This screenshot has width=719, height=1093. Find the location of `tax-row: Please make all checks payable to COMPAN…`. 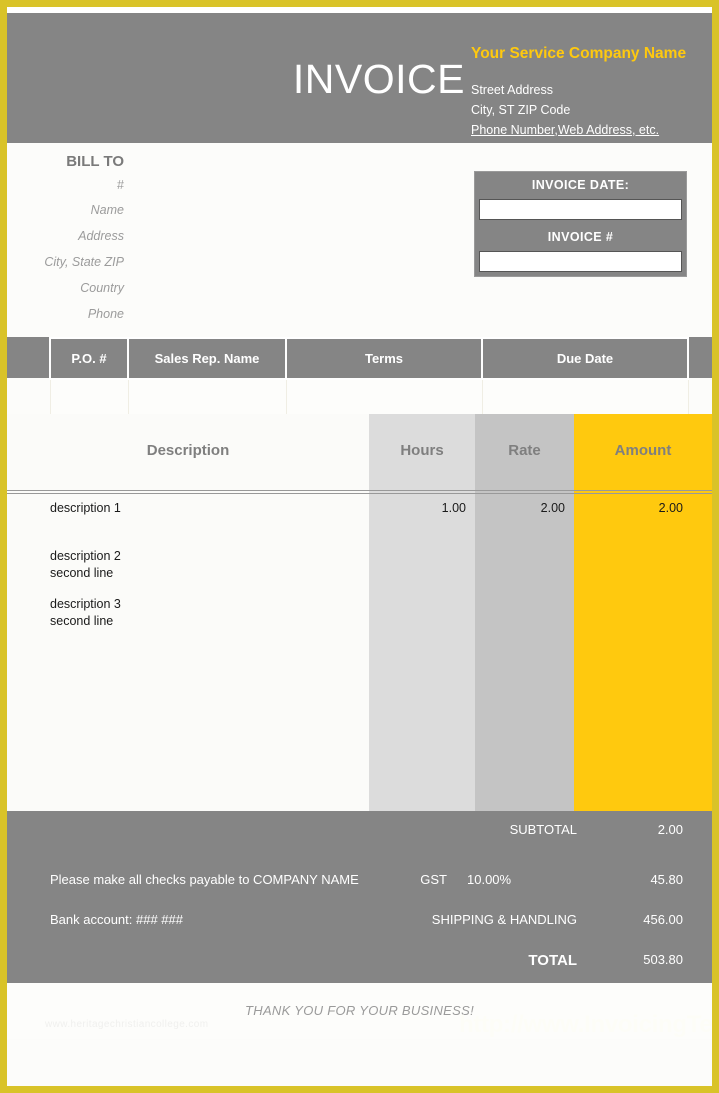

tax-row: Please make all checks payable to COMPAN… is located at coordinates (359, 881).